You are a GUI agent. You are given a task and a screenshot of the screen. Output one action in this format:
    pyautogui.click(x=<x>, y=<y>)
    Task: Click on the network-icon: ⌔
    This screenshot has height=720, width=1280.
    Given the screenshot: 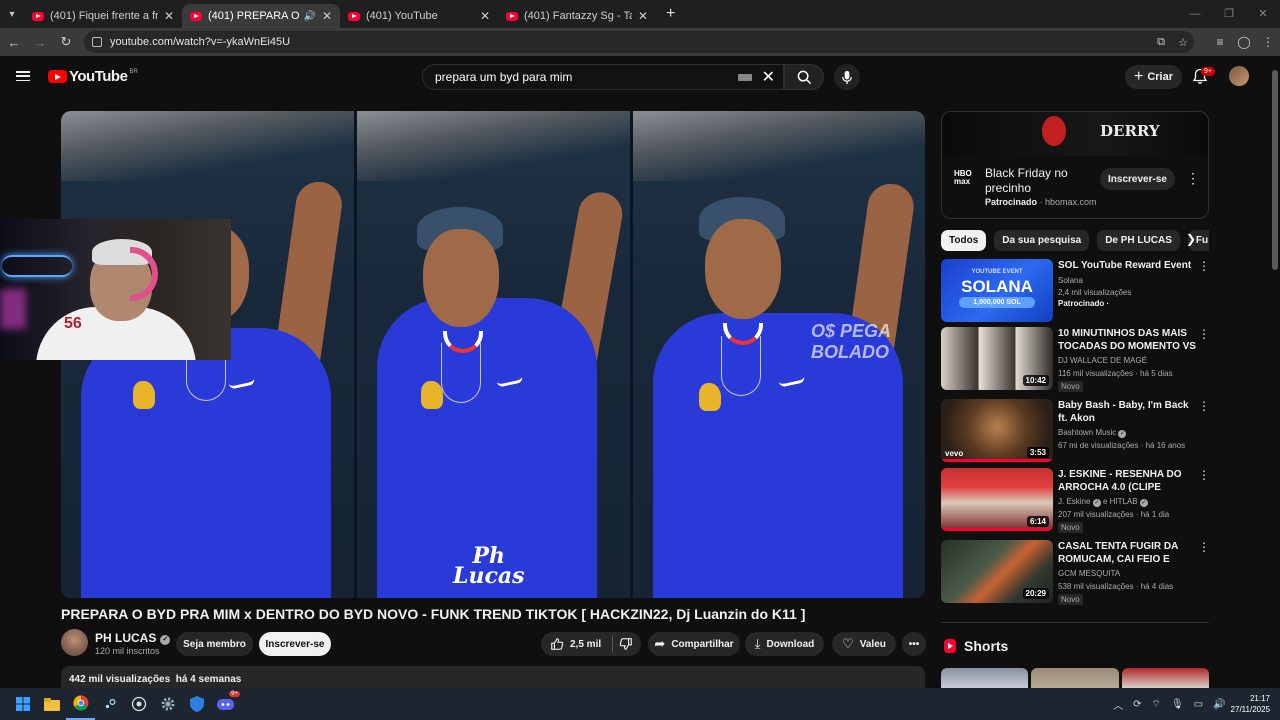 What is the action you would take?
    pyautogui.click(x=1156, y=704)
    